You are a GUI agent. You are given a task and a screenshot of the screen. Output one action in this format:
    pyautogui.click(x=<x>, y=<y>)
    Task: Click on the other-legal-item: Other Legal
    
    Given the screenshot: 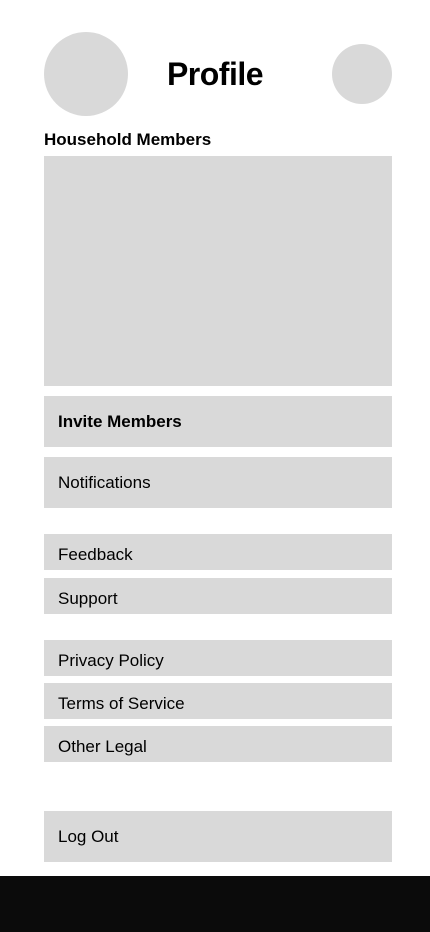 What is the action you would take?
    pyautogui.click(x=218, y=744)
    